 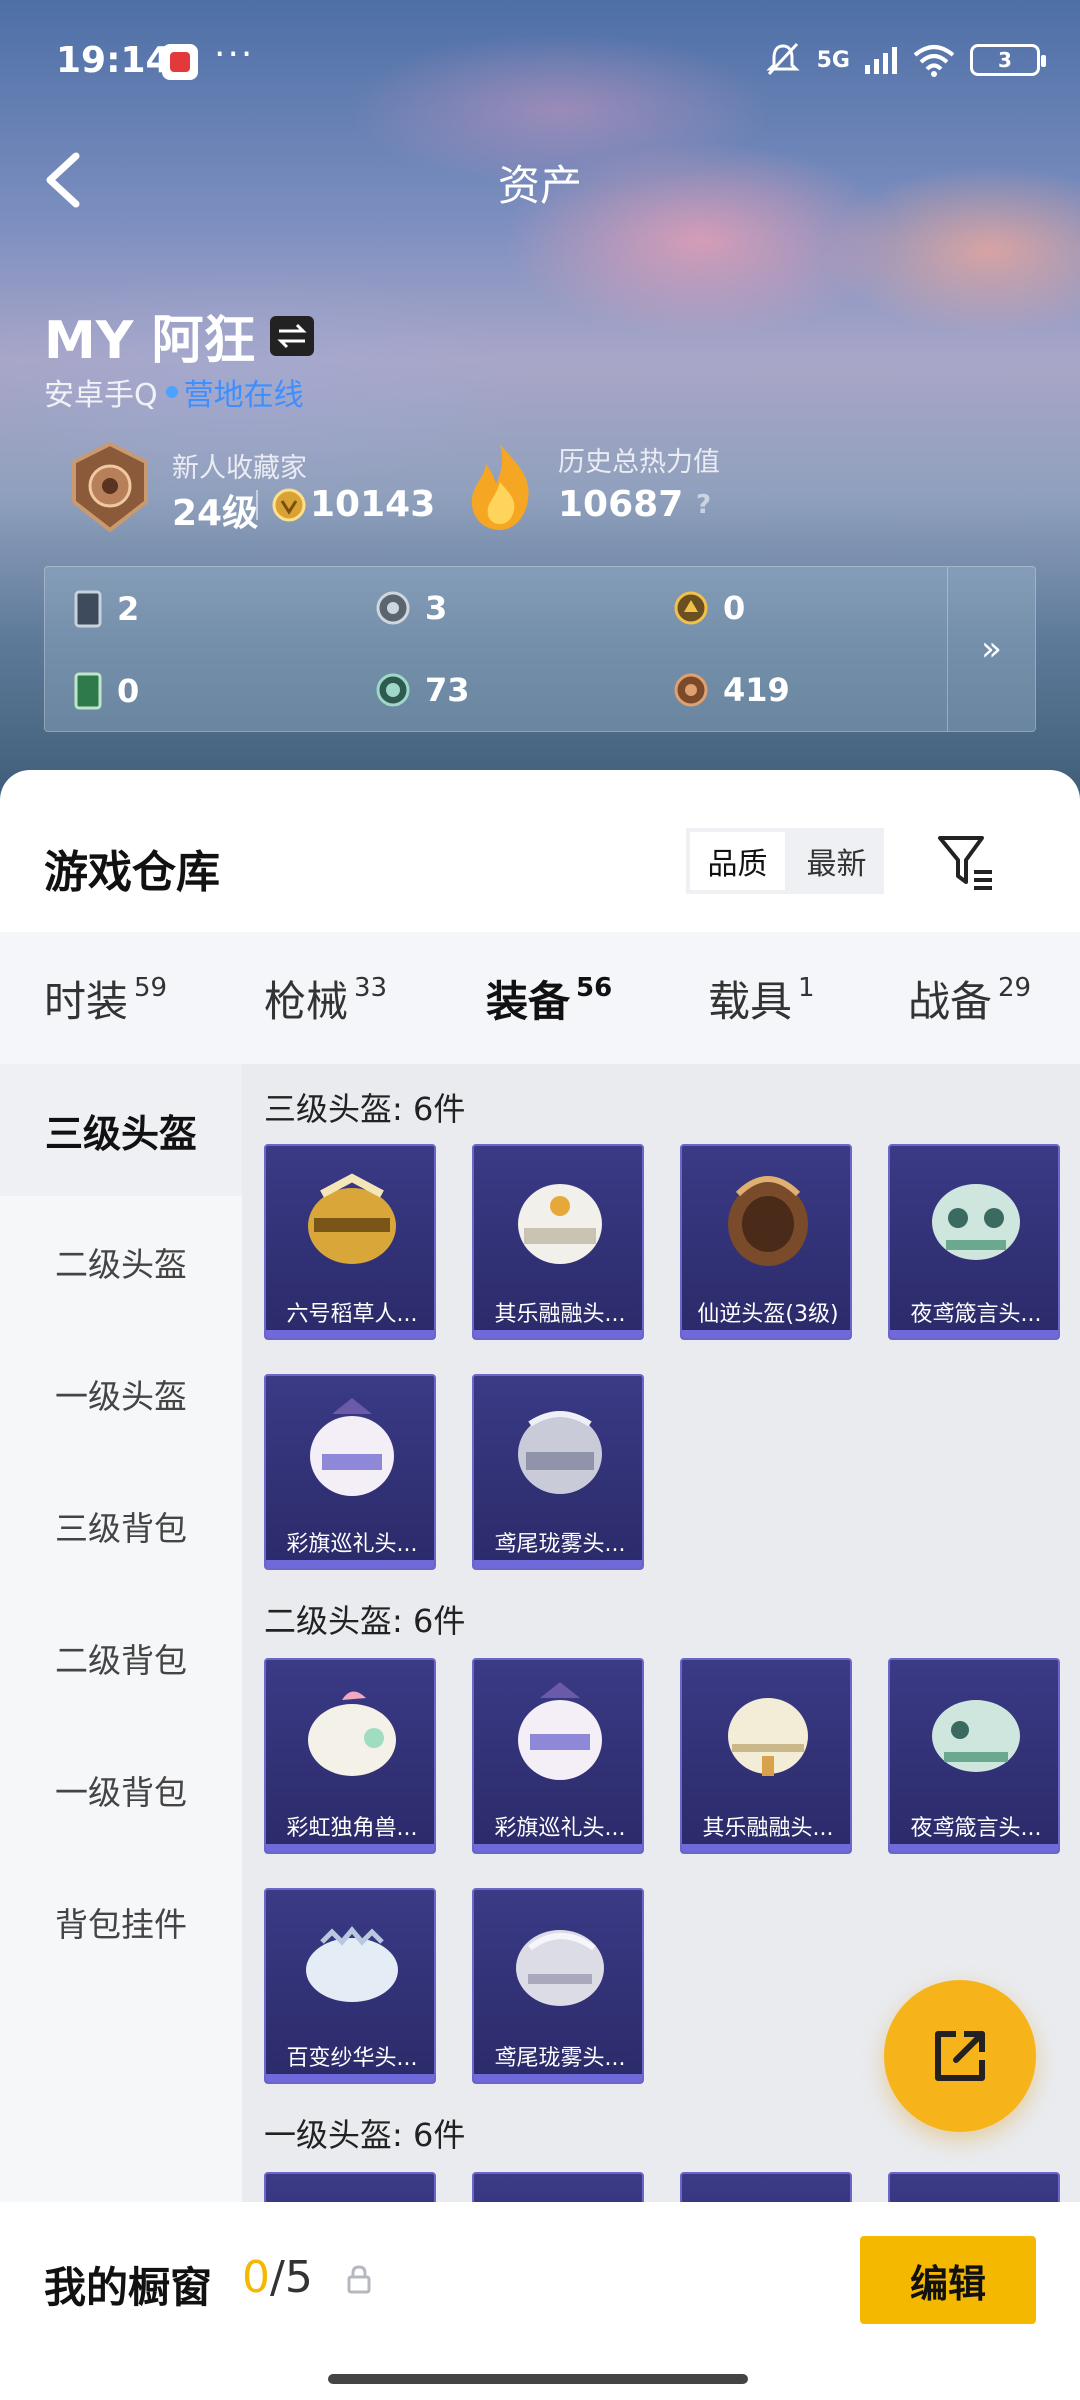 I want to click on subcategory-item: 一级头盔, so click(x=121, y=1394).